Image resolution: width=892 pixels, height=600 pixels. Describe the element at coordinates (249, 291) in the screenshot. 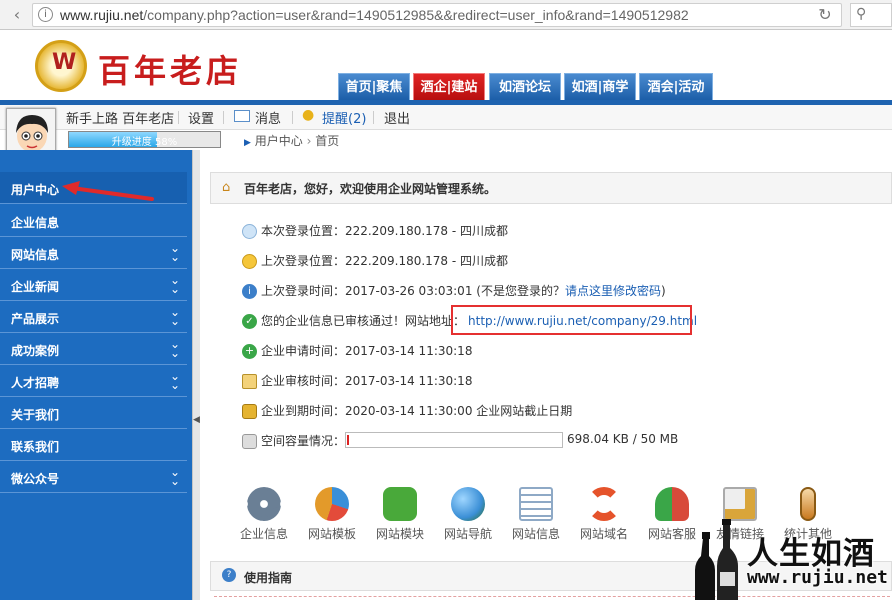

I see `info-circle-icon: i` at that location.